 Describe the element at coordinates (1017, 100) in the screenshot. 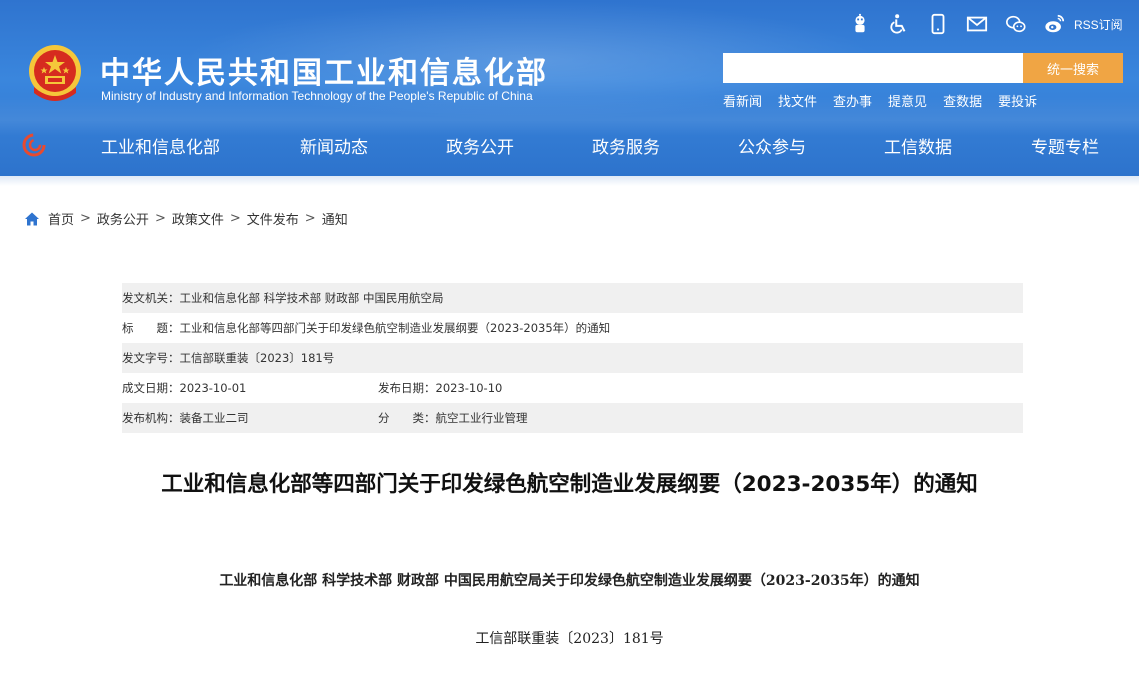

I see `quick-link-complaints: 要投诉` at that location.